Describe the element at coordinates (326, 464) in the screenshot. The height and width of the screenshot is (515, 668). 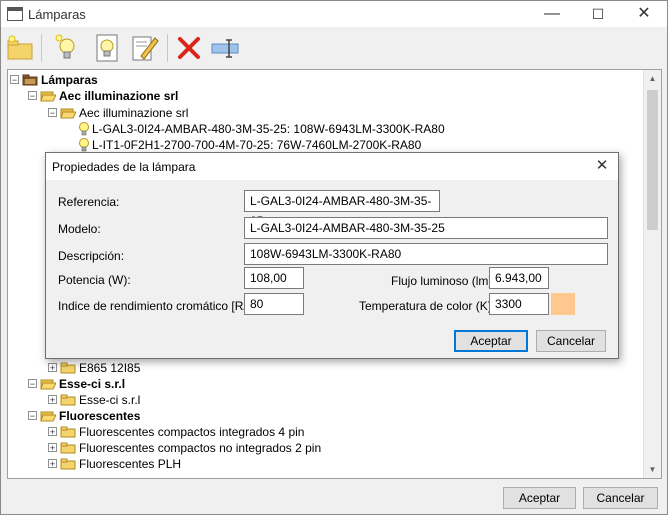
I see `tree-row: + Fluorescentes PLH` at that location.